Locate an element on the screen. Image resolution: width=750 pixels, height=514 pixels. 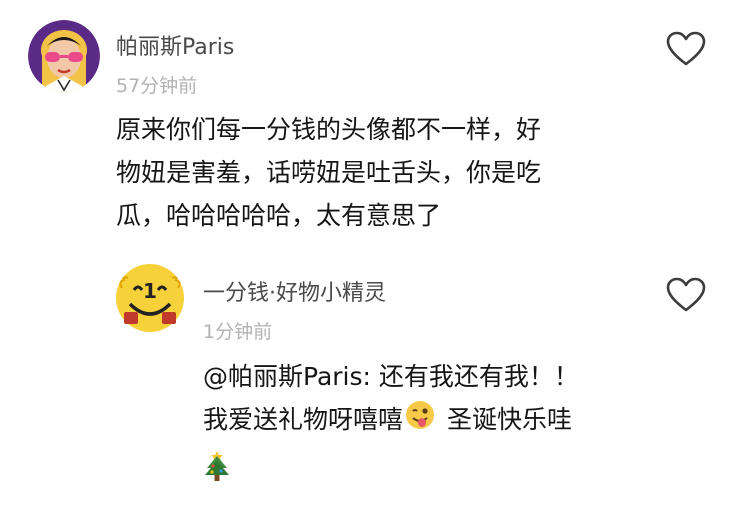
pink-sunglasses-character-avatar-icon is located at coordinates (64, 56).